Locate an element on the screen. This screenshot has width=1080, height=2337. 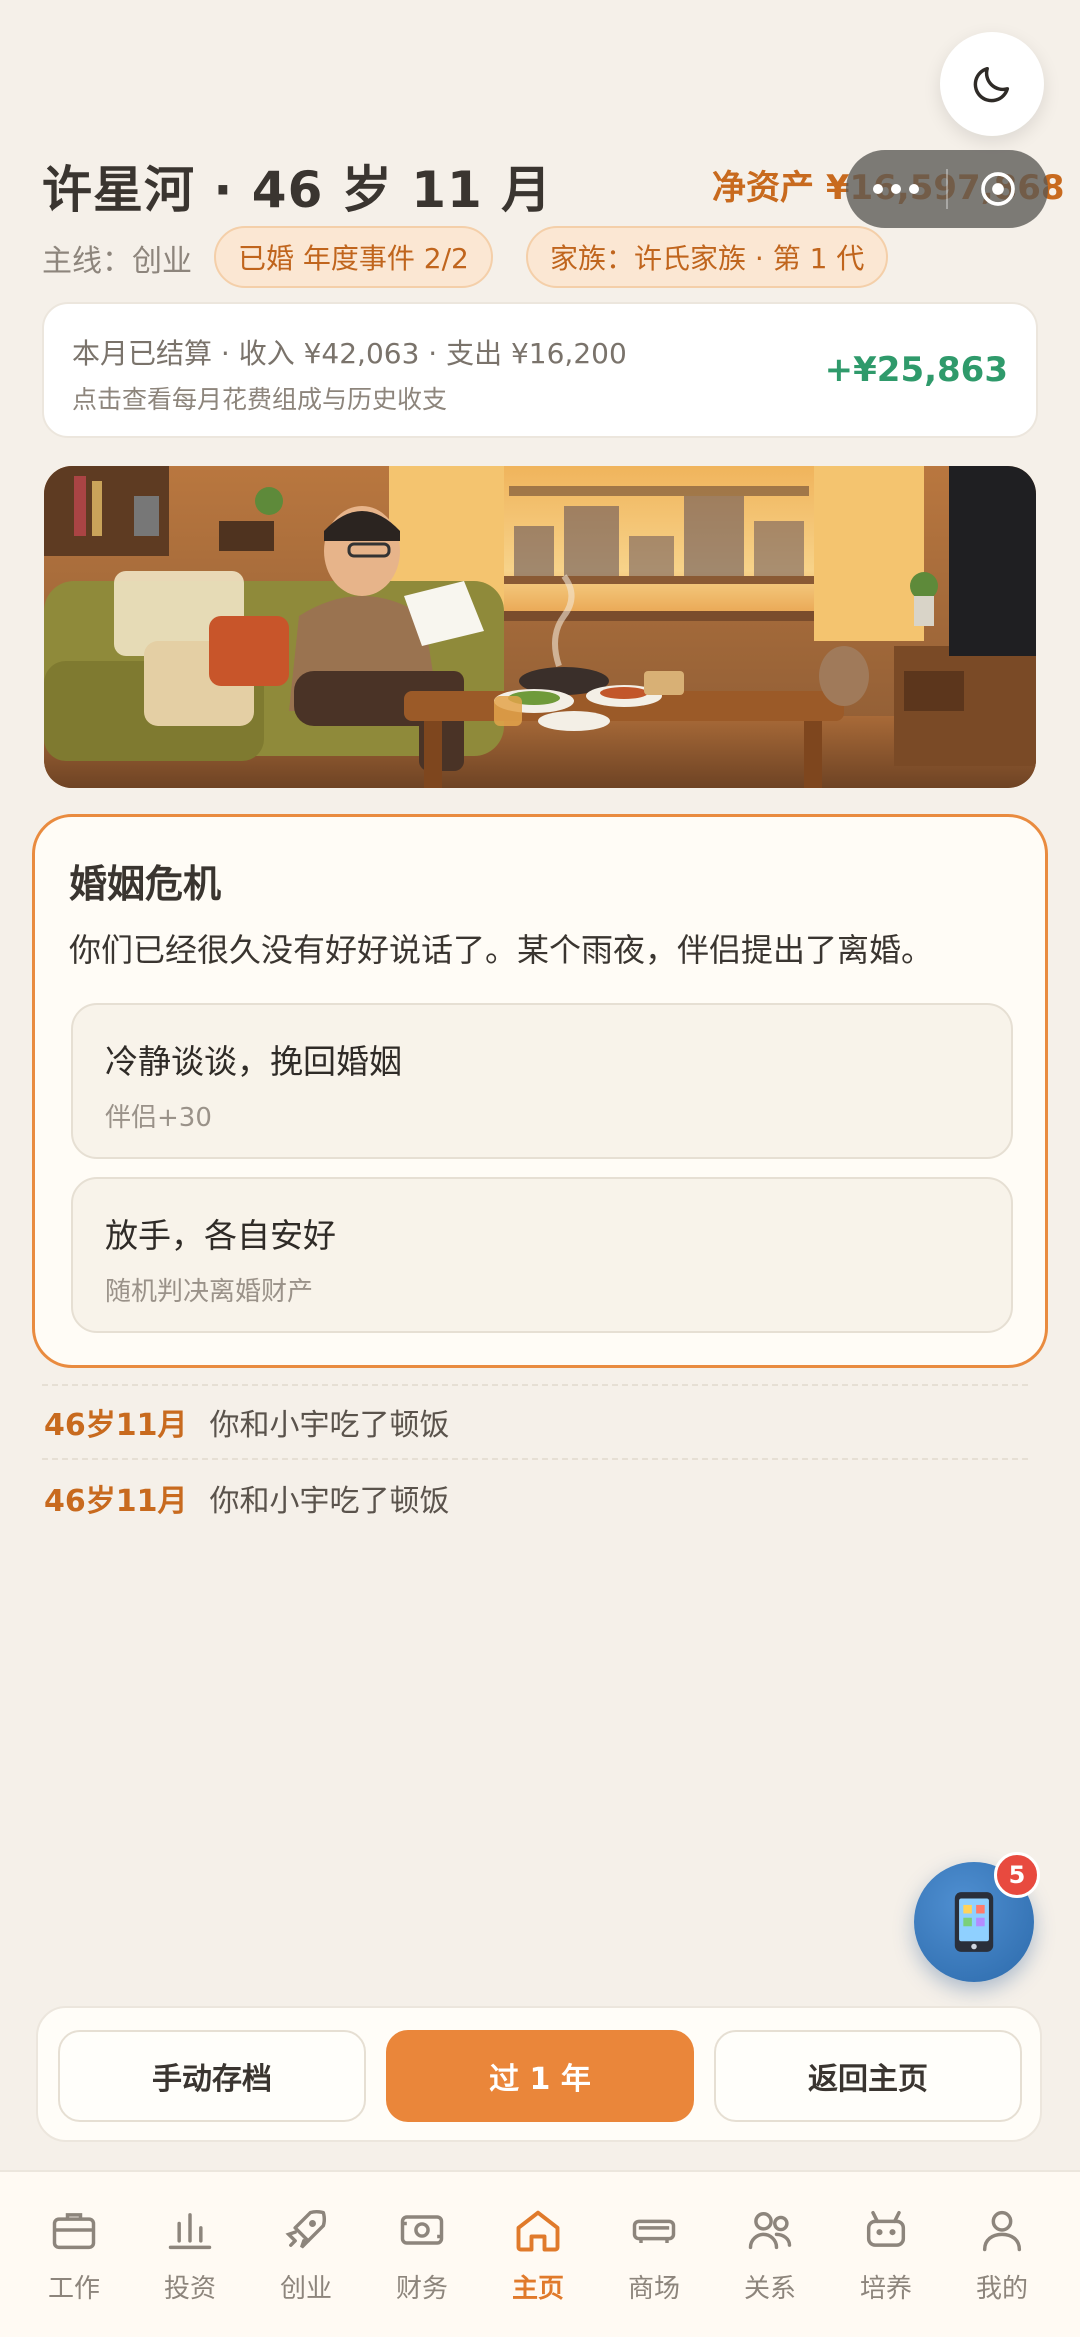
event-title: 婚姻危机 is located at coordinates (145, 884).